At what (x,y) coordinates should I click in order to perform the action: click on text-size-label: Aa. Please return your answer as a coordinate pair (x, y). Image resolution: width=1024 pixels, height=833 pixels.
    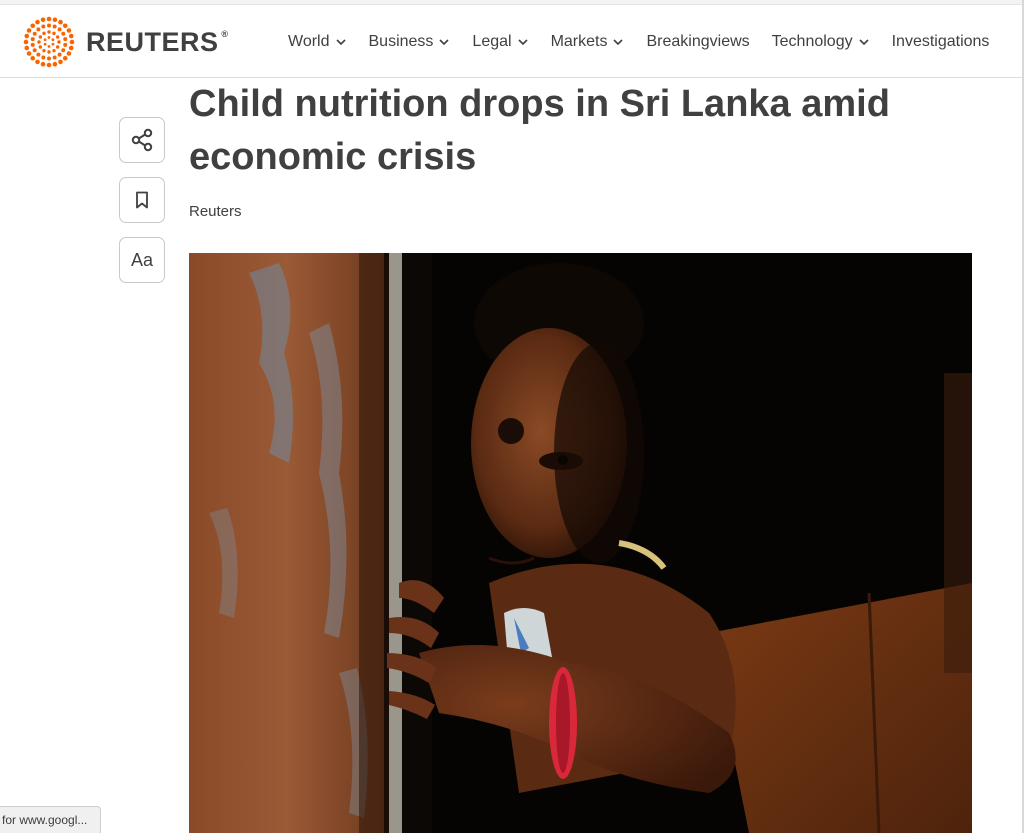
    Looking at the image, I should click on (142, 259).